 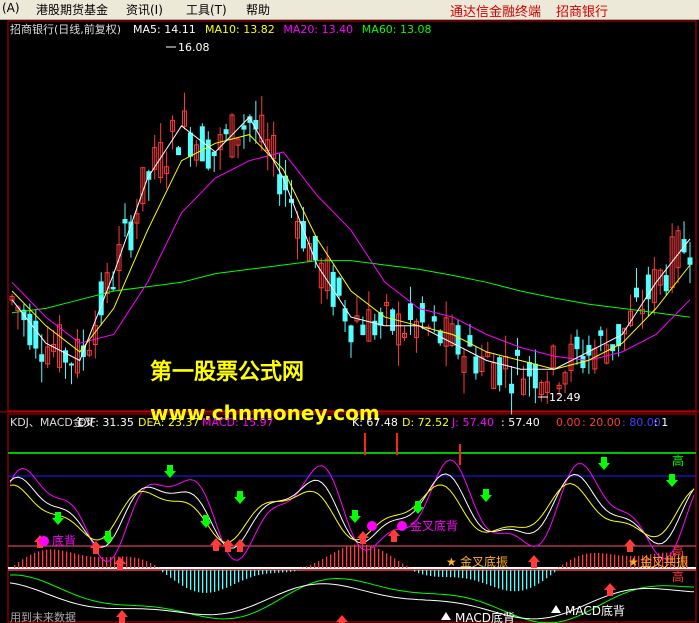 I want to click on menu-item-hk-futures-funds: 港股期货基金, so click(x=72, y=9).